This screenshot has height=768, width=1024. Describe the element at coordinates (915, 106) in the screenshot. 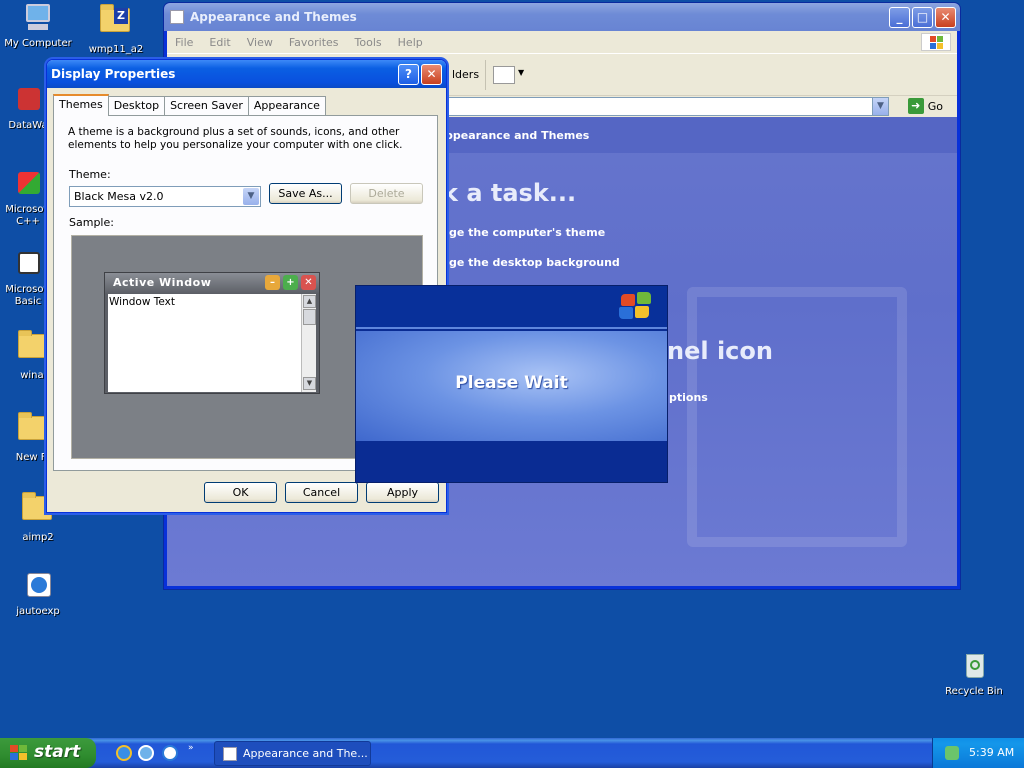

I see `go-arrow-icon: ➜` at that location.